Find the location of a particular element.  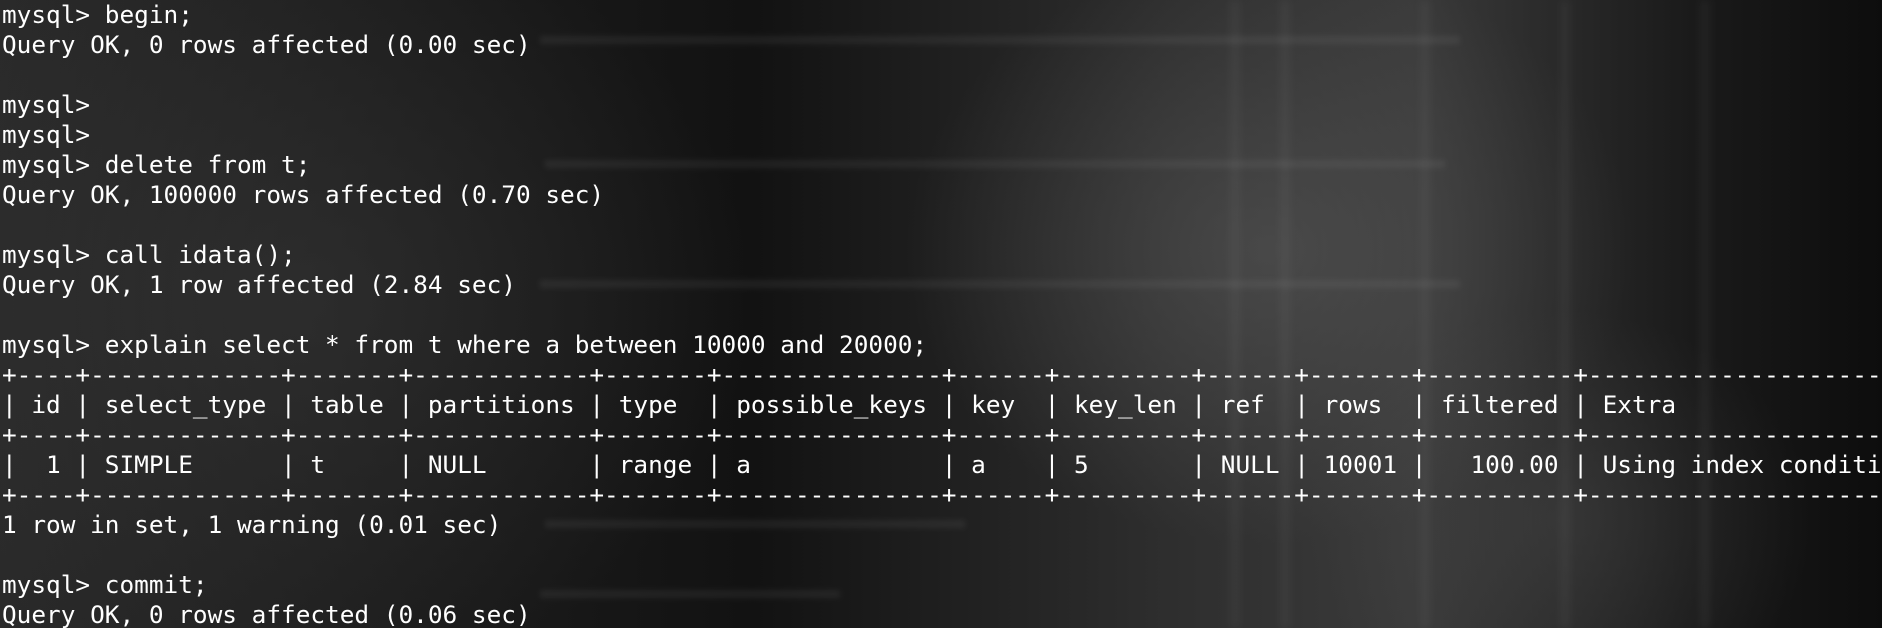

result-line: Query OK, 0 rows affected (0.00 sec) is located at coordinates (266, 44).